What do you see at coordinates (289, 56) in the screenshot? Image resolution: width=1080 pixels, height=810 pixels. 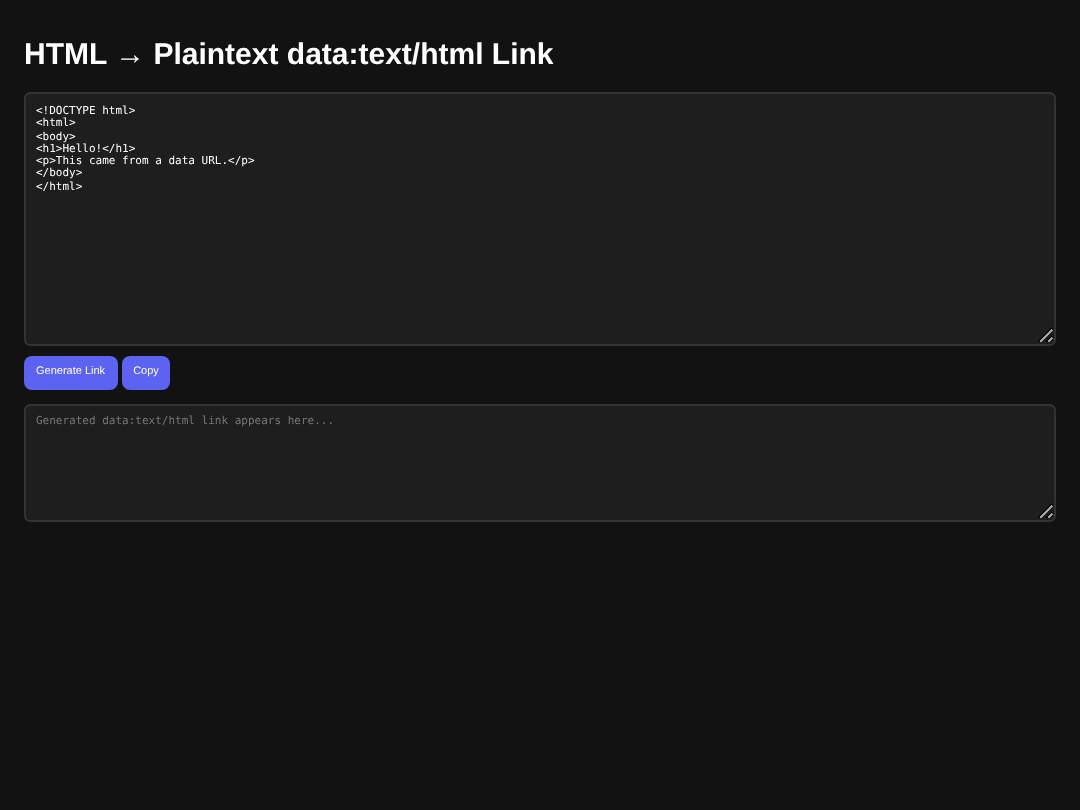 I see `page-title: HTML → Plaintext data:text/html Link` at bounding box center [289, 56].